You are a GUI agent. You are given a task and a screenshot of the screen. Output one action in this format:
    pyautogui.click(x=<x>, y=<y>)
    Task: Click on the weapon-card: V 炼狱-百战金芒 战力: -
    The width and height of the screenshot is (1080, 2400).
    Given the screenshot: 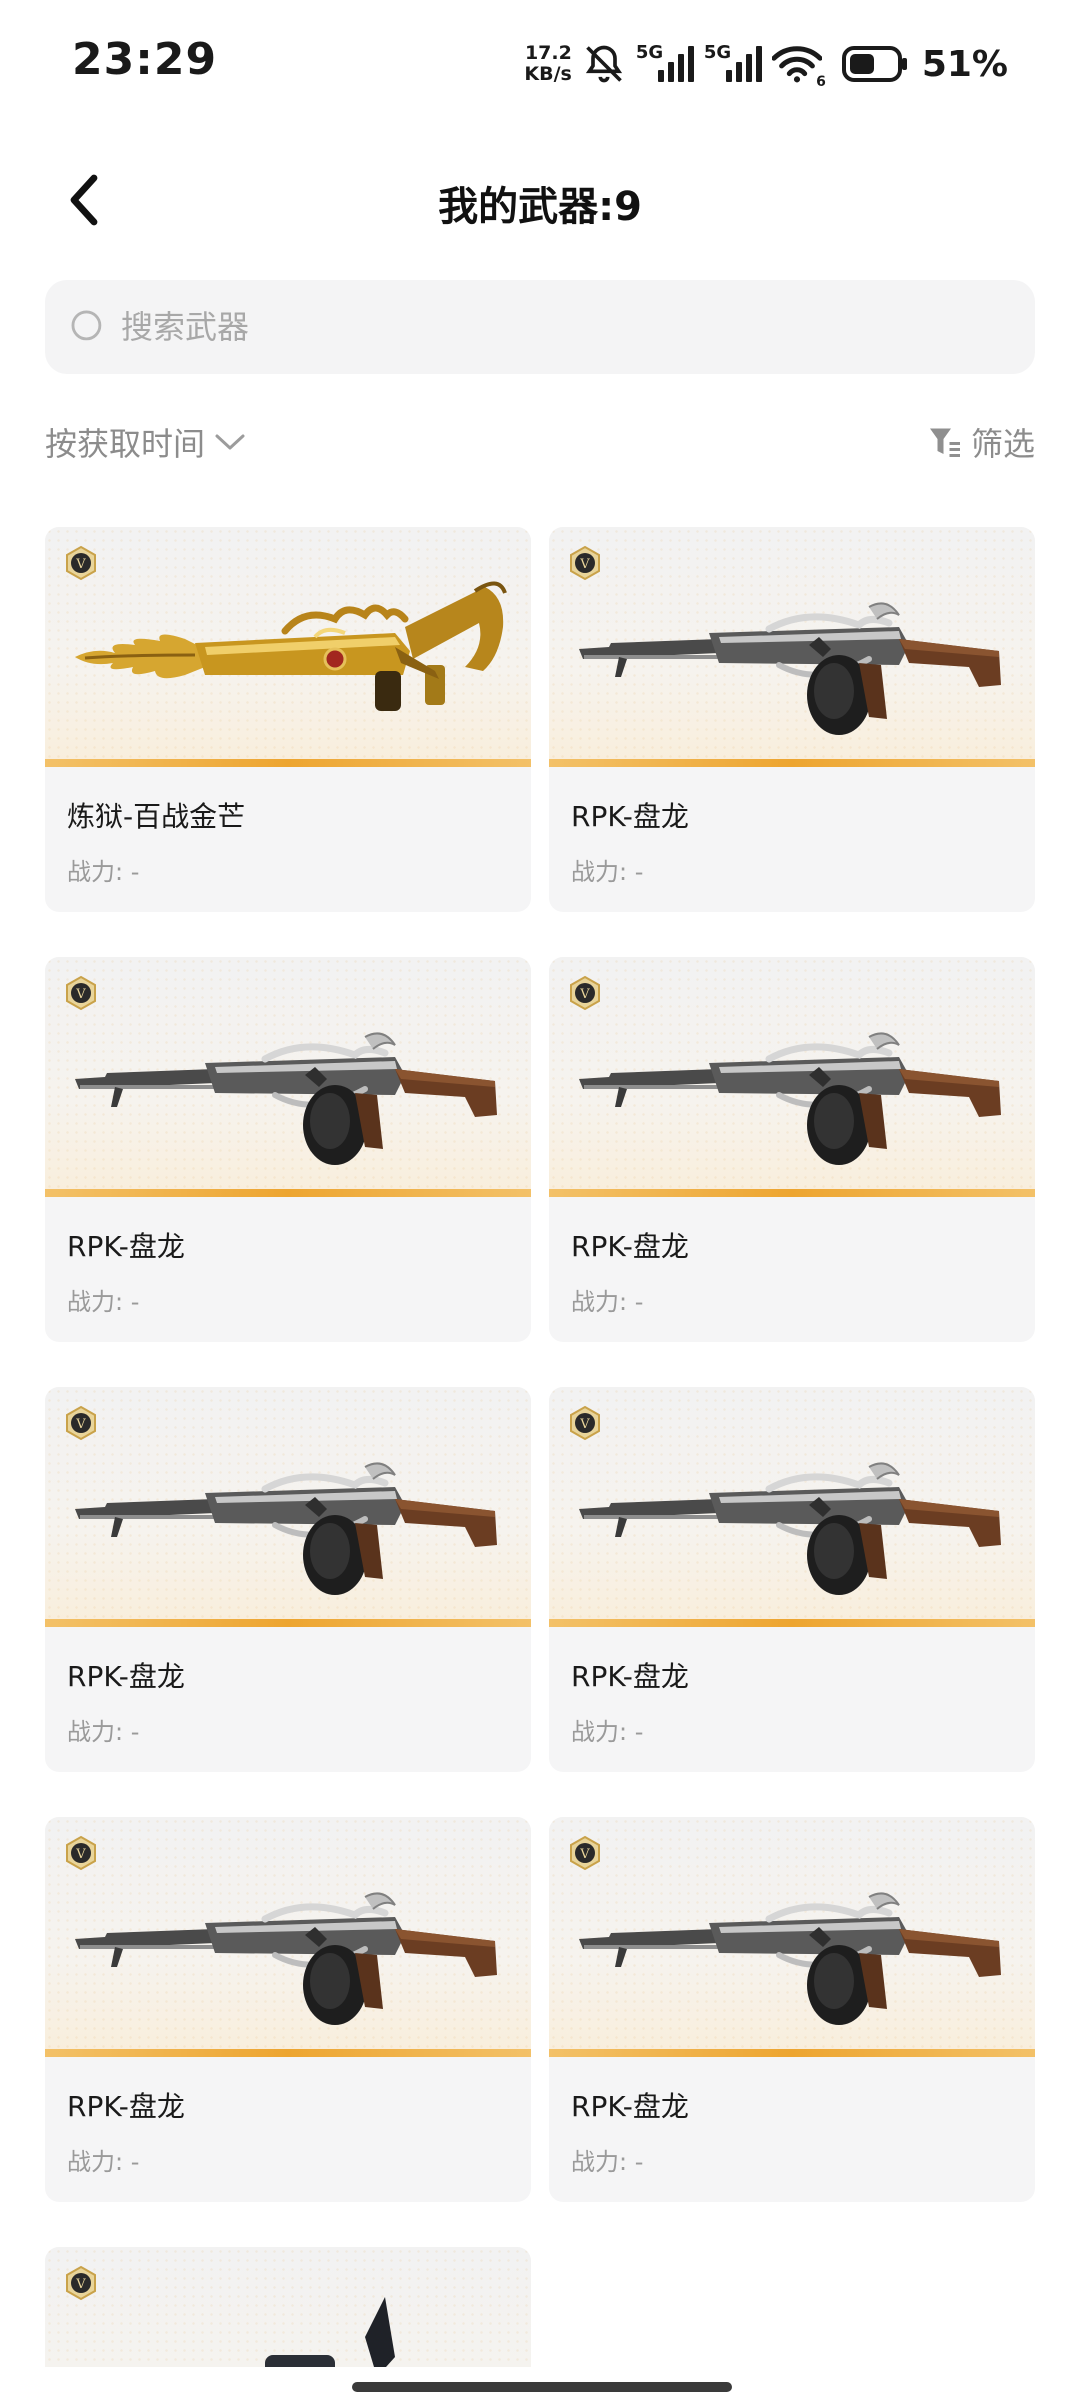 What is the action you would take?
    pyautogui.click(x=288, y=719)
    